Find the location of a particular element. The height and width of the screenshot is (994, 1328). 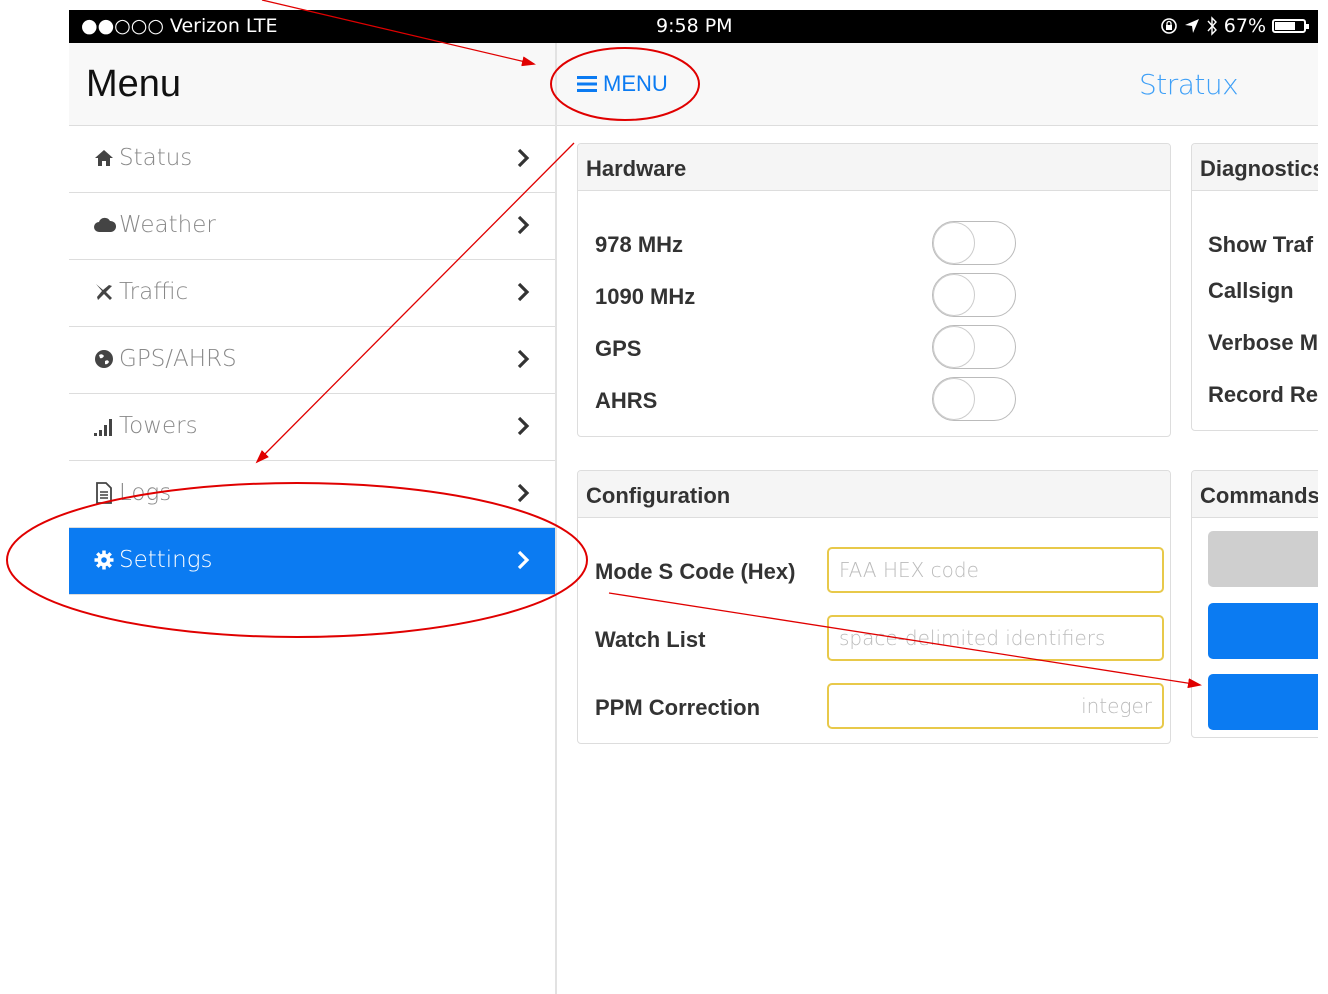

diagnostics-row-label: Verbose M is located at coordinates (1263, 342).